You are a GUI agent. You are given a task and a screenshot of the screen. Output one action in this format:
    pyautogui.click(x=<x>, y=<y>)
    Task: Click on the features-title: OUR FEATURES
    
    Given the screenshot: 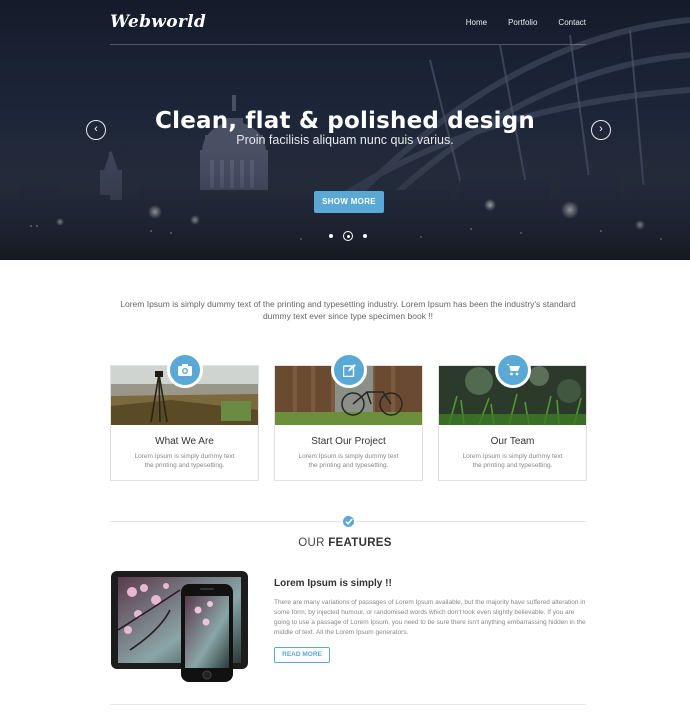 What is the action you would take?
    pyautogui.click(x=345, y=543)
    